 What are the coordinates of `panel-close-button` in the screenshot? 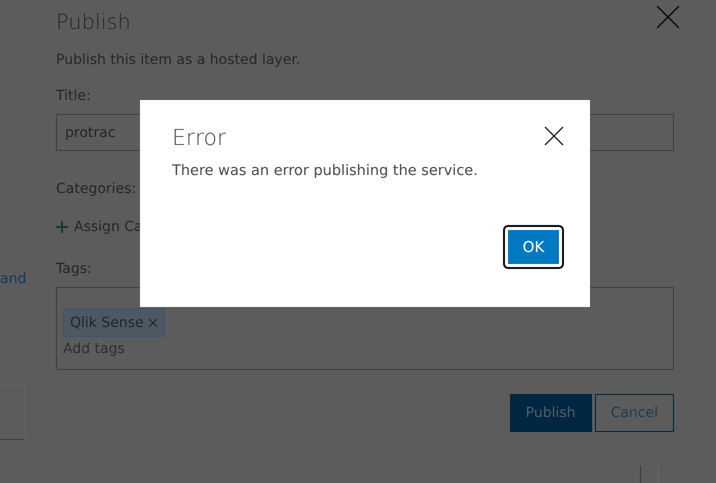 It's located at (668, 17).